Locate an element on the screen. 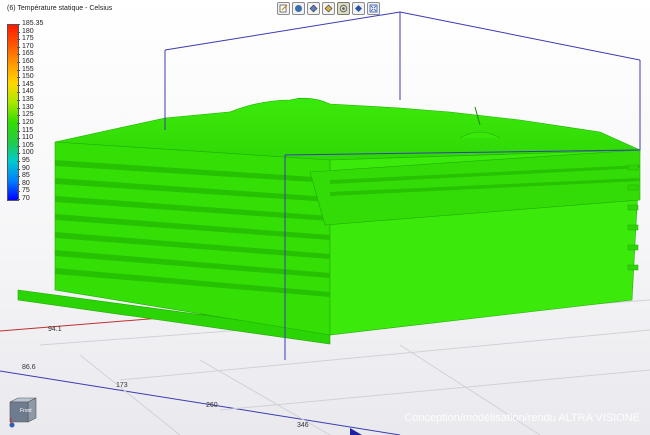 The image size is (650, 435). axis-label: 173 is located at coordinates (122, 385).